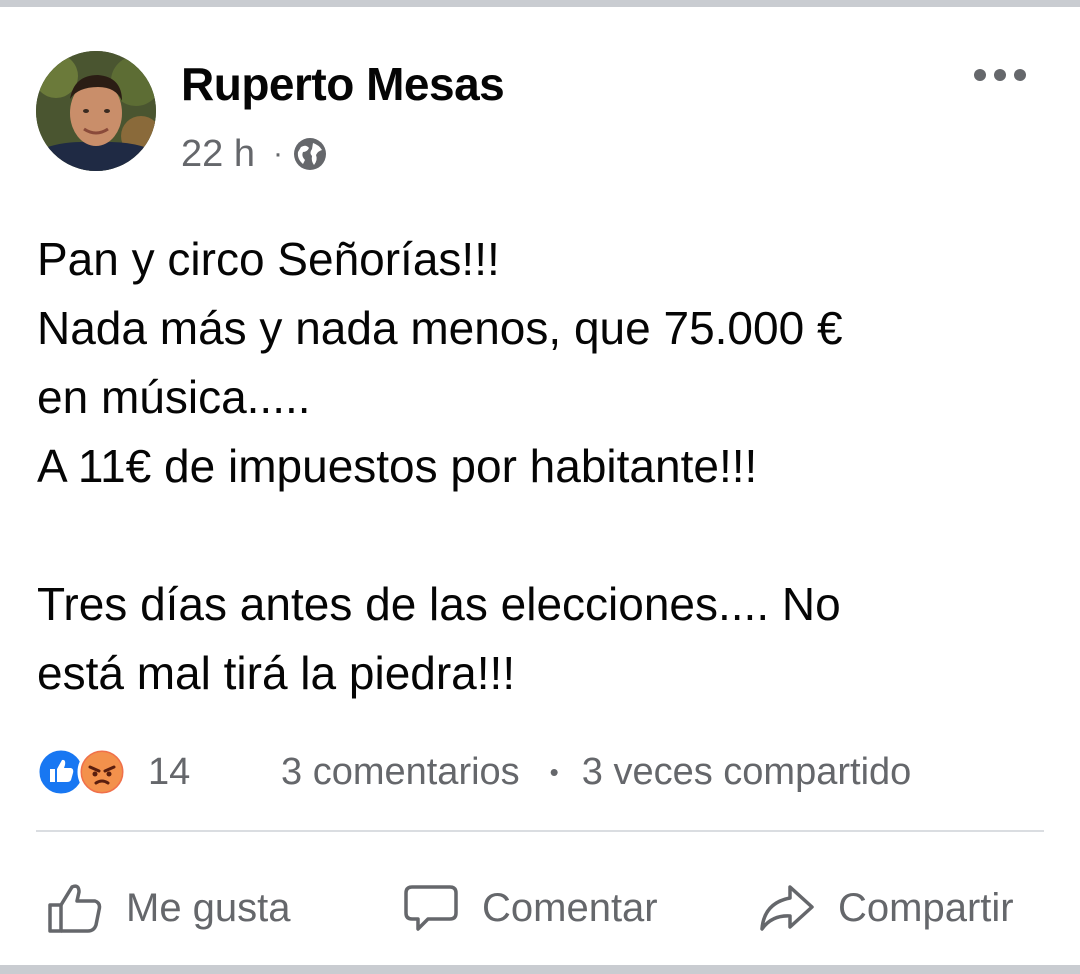  What do you see at coordinates (570, 907) in the screenshot?
I see `comment-label: Comentar` at bounding box center [570, 907].